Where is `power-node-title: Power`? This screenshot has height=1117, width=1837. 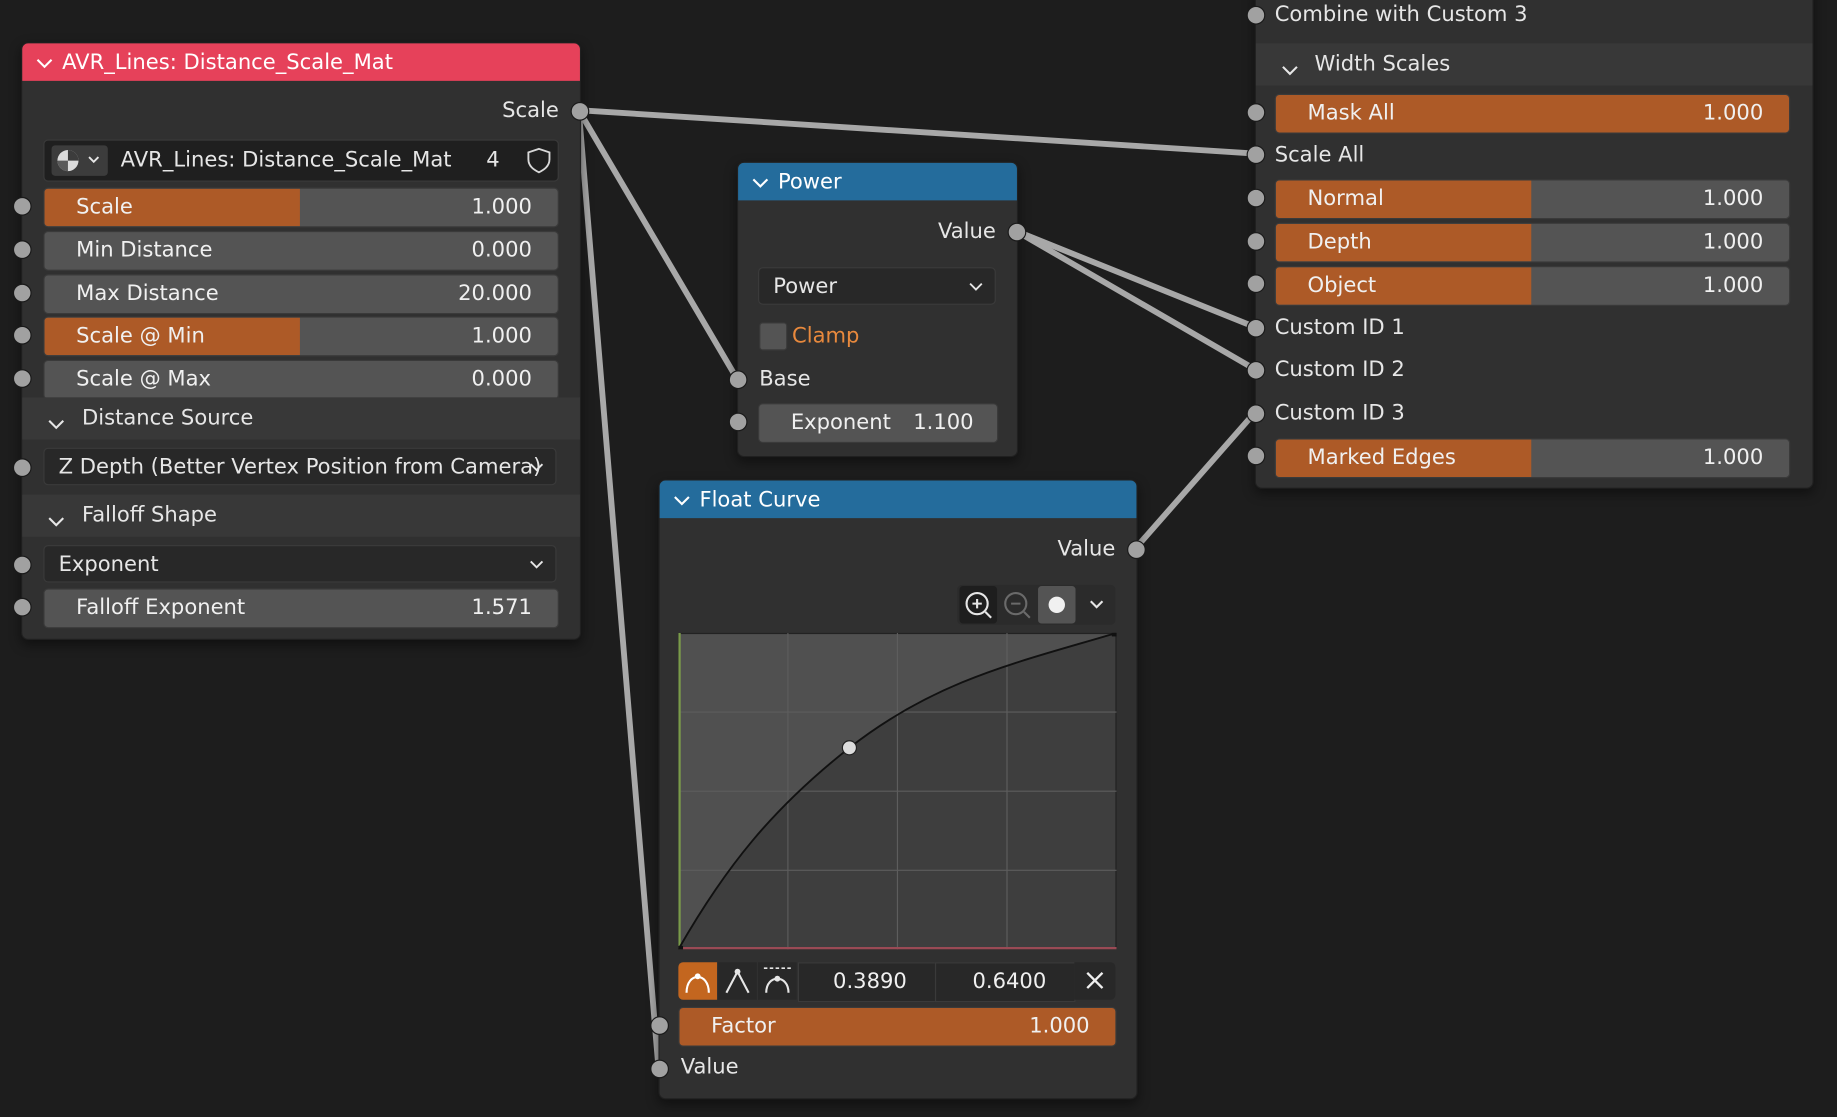 power-node-title: Power is located at coordinates (809, 181).